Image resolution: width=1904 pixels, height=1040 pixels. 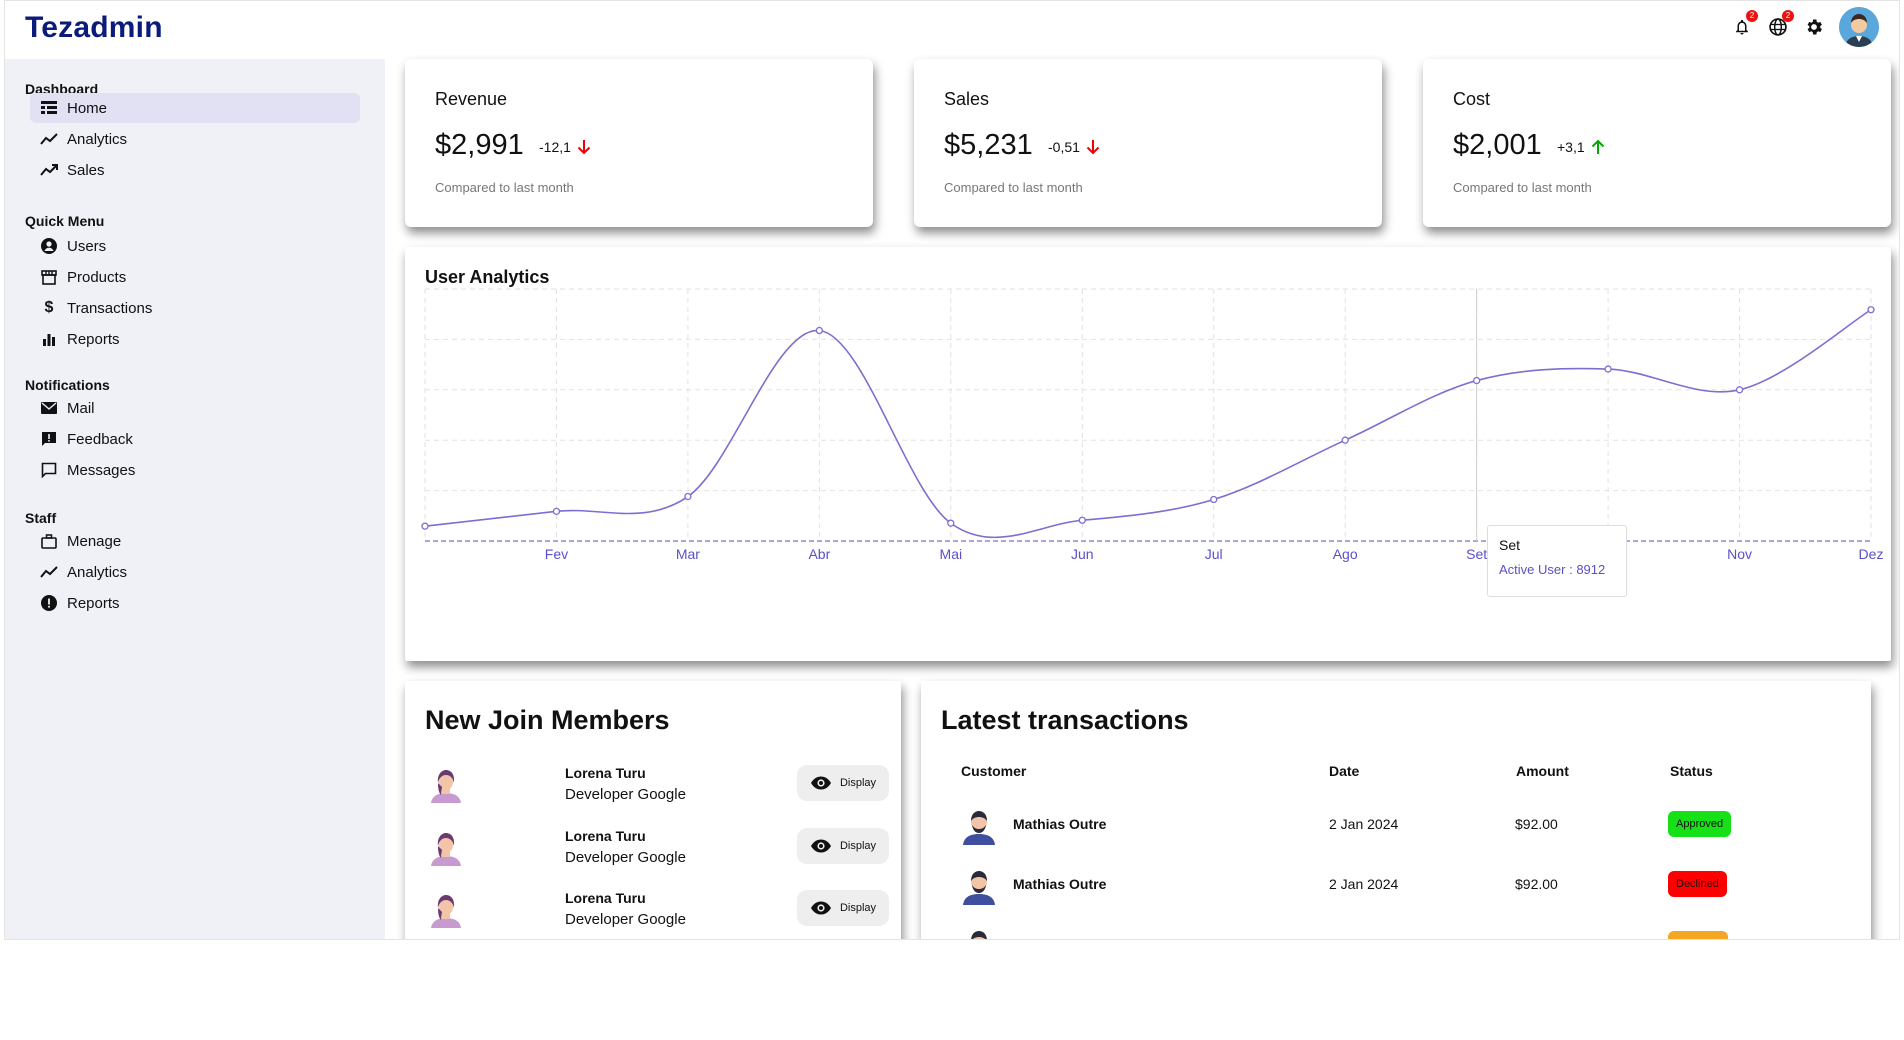 What do you see at coordinates (110, 308) in the screenshot?
I see `sidebar-item-label: Transactions` at bounding box center [110, 308].